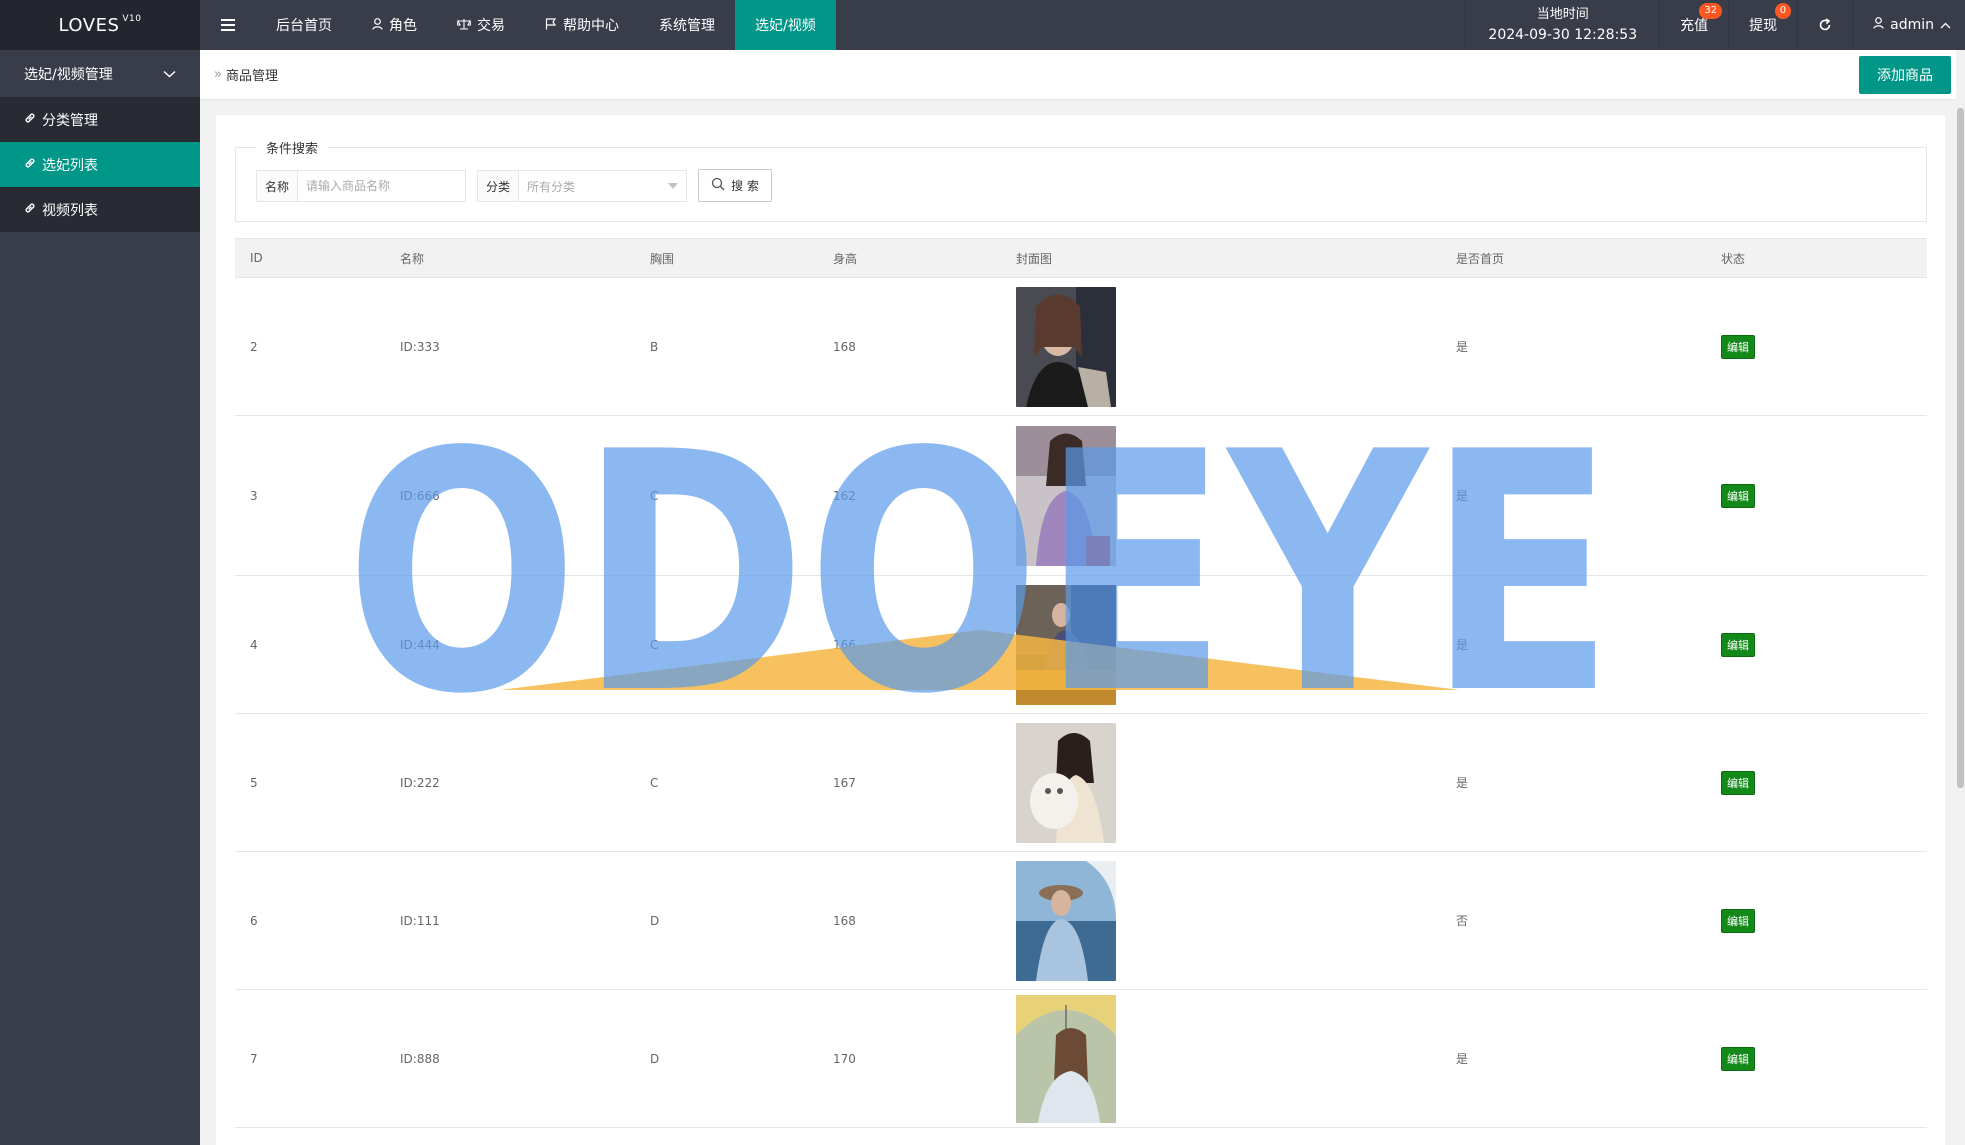  What do you see at coordinates (1081, 258) in the screenshot?
I see `table-header-row: ID 名称 胸围 身高 封面图 是否首页 状态` at bounding box center [1081, 258].